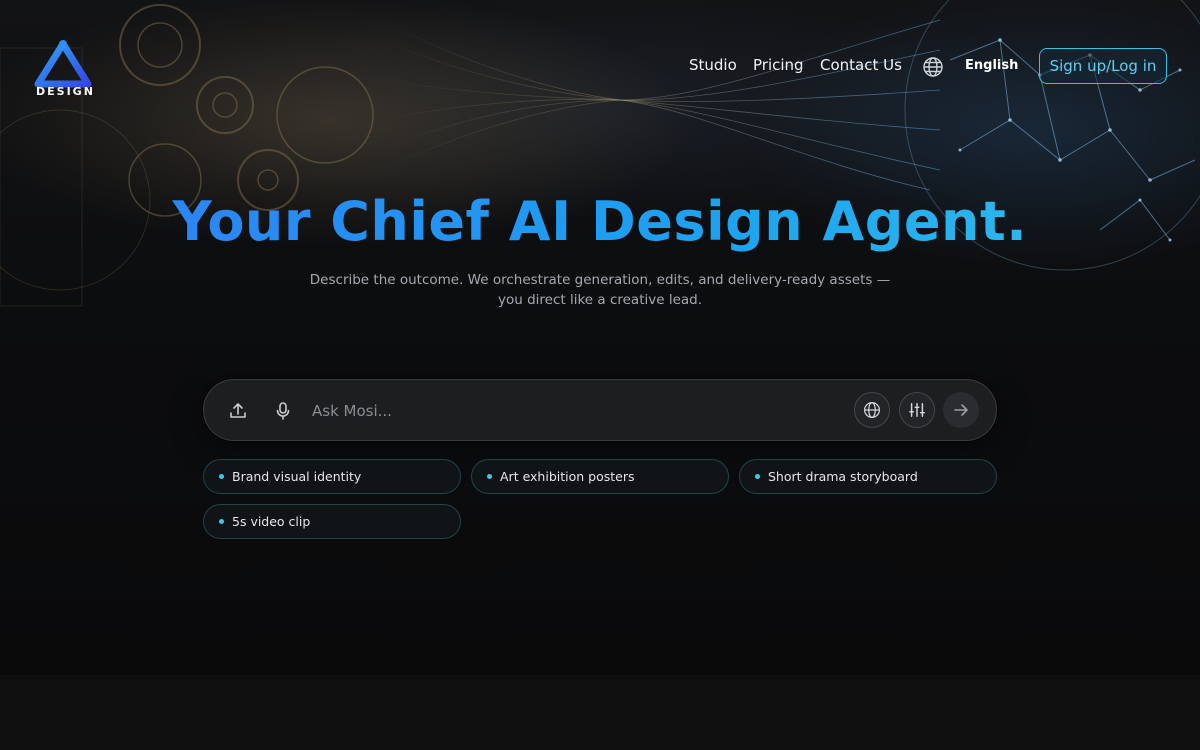 The width and height of the screenshot is (1200, 750). What do you see at coordinates (660, 105) in the screenshot?
I see `fiber-lines` at bounding box center [660, 105].